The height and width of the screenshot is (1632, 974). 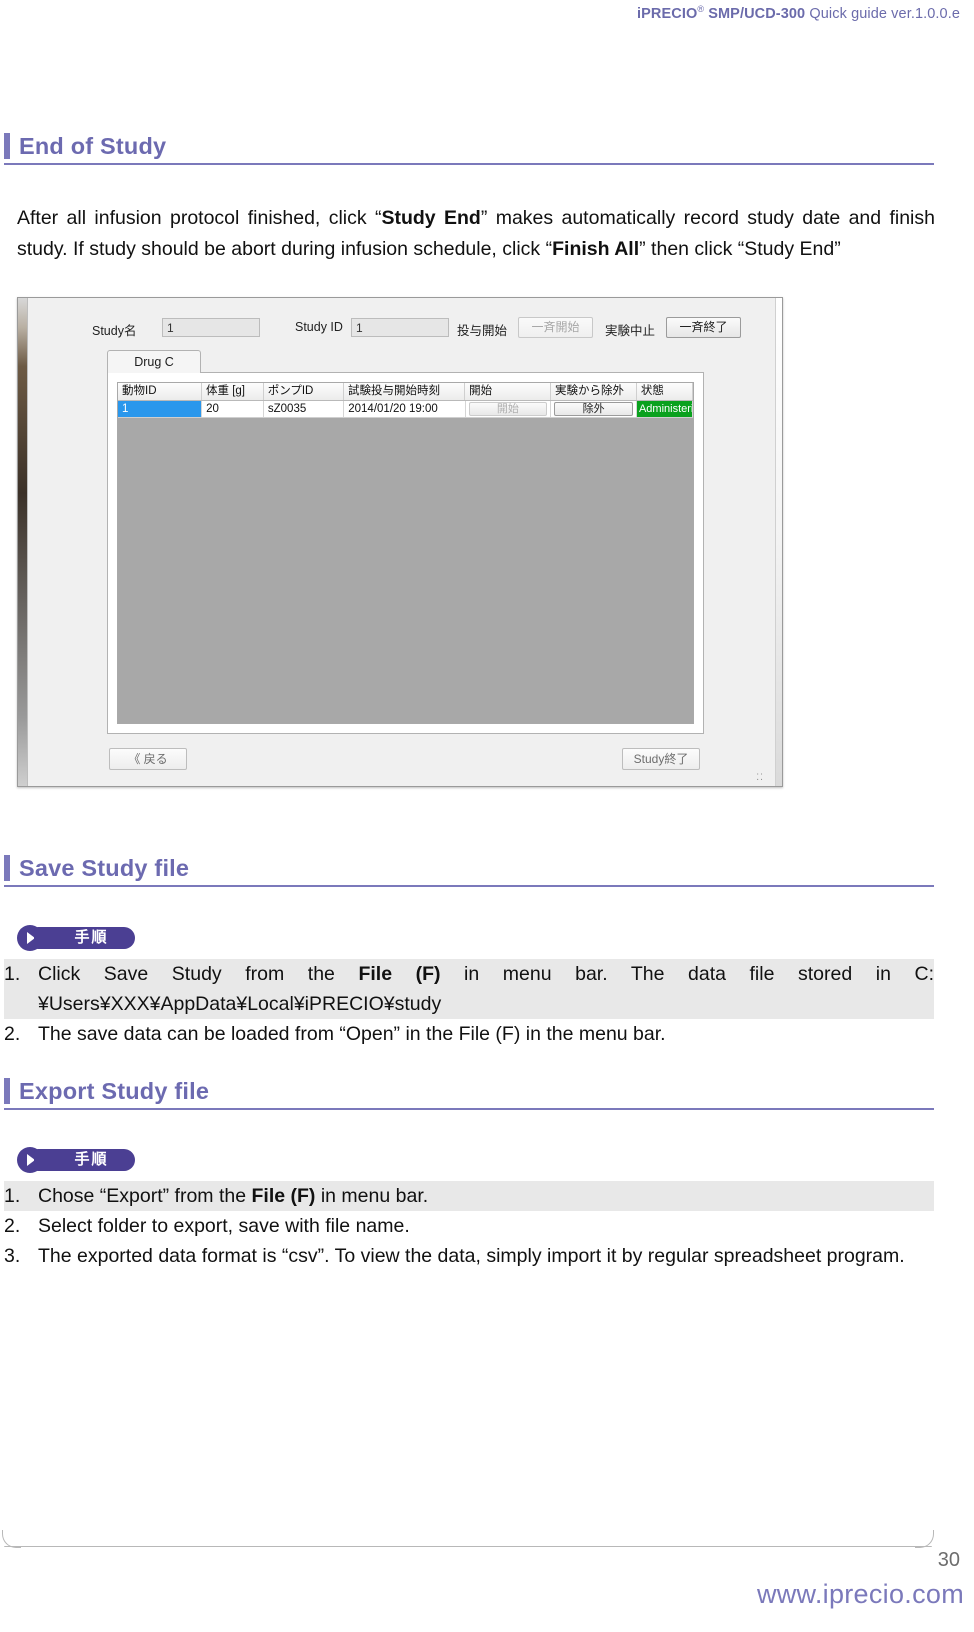 What do you see at coordinates (93, 146) in the screenshot?
I see `section-title: End of Study` at bounding box center [93, 146].